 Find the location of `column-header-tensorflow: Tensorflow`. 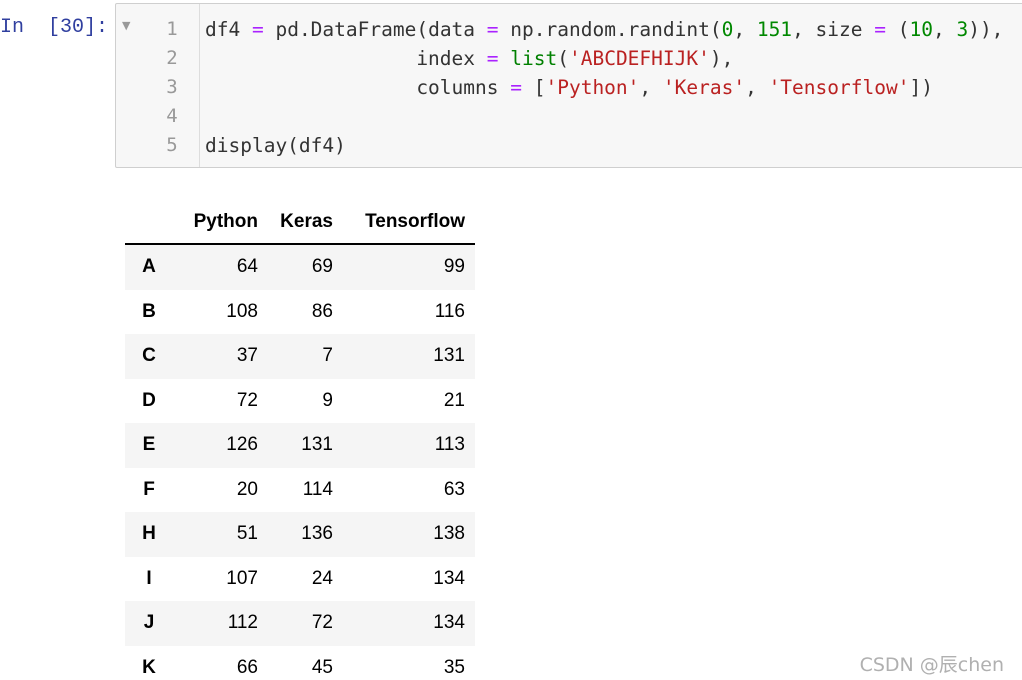

column-header-tensorflow: Tensorflow is located at coordinates (409, 222).